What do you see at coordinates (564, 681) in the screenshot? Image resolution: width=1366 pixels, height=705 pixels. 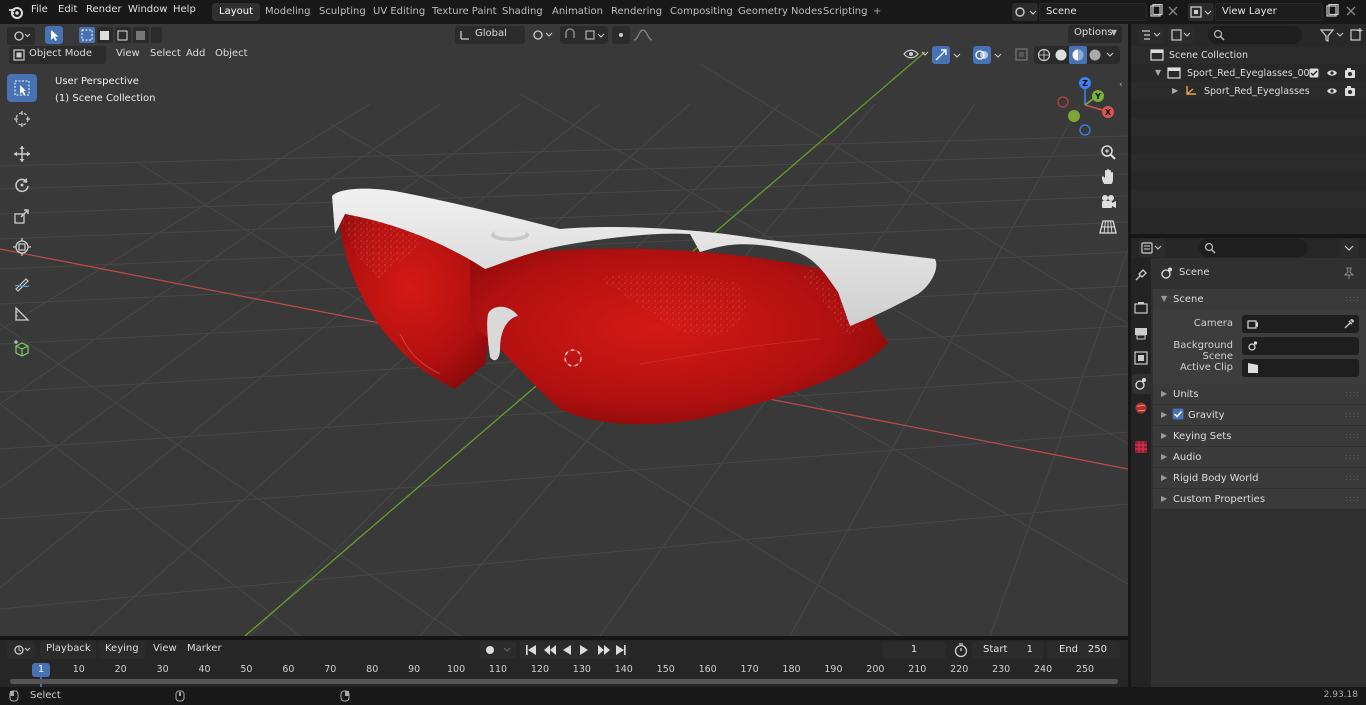 I see `timeline-scrollbar` at bounding box center [564, 681].